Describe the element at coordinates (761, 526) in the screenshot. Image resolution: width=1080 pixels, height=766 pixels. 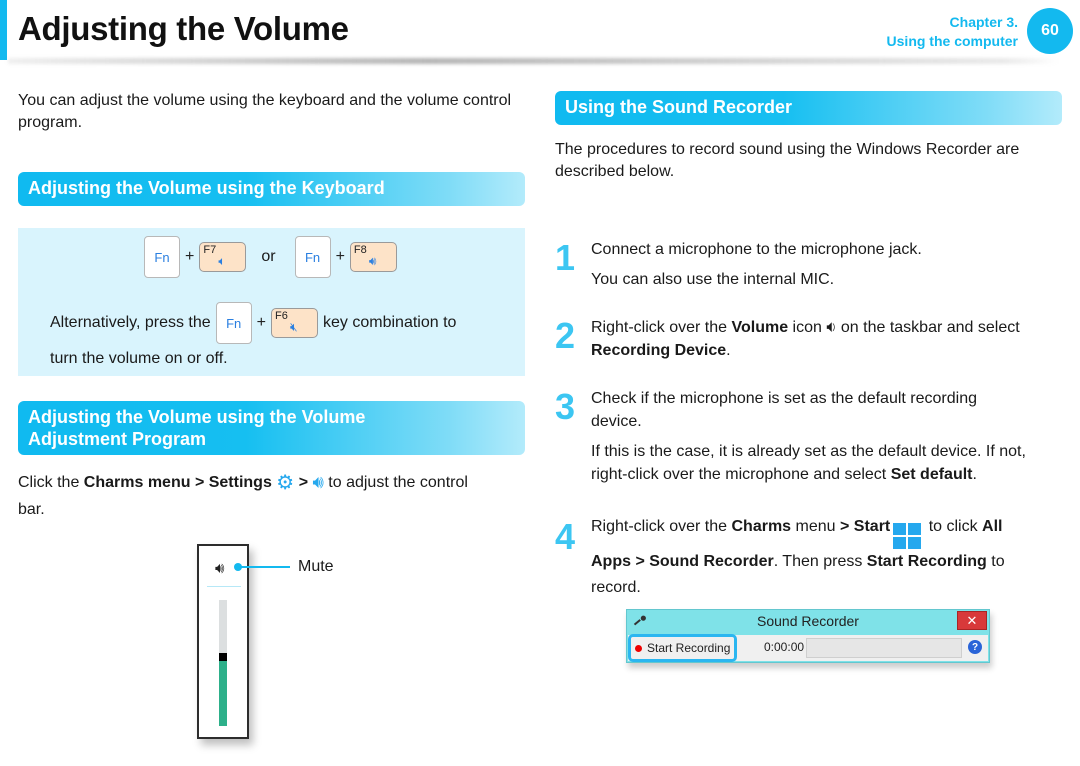
I see `charms-term: Charms` at that location.